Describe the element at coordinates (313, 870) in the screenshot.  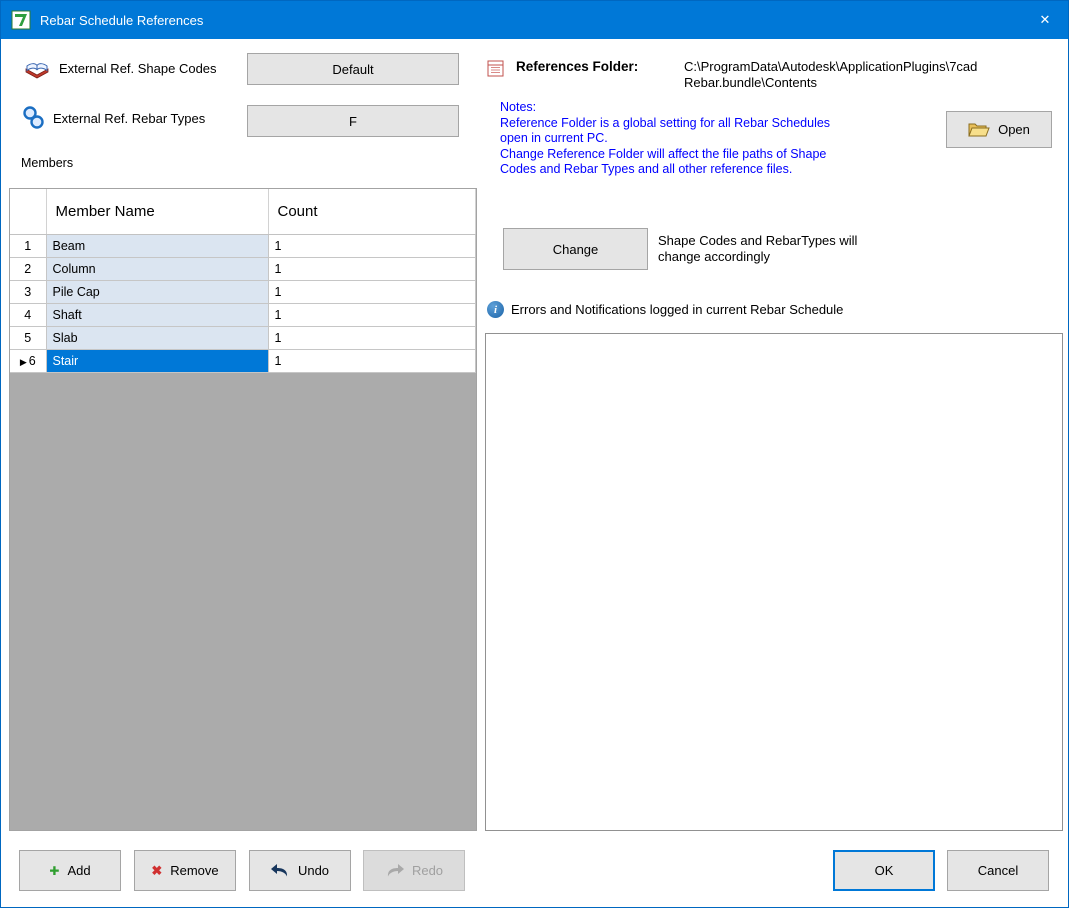
I see `undo-button-label: Undo` at that location.